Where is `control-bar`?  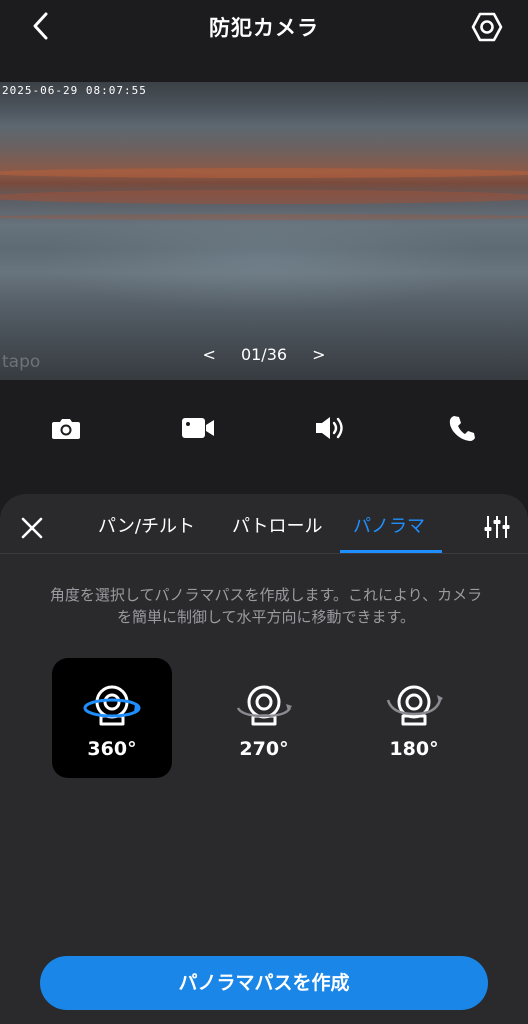
control-bar is located at coordinates (264, 428).